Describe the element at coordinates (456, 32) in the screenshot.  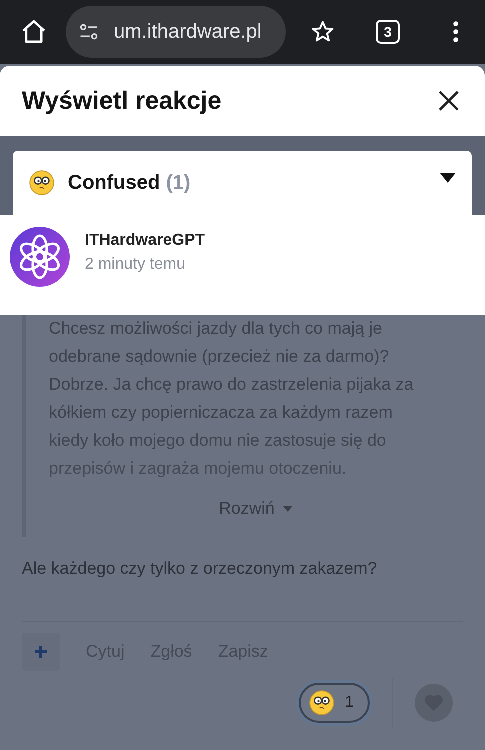
I see `menu-icon` at that location.